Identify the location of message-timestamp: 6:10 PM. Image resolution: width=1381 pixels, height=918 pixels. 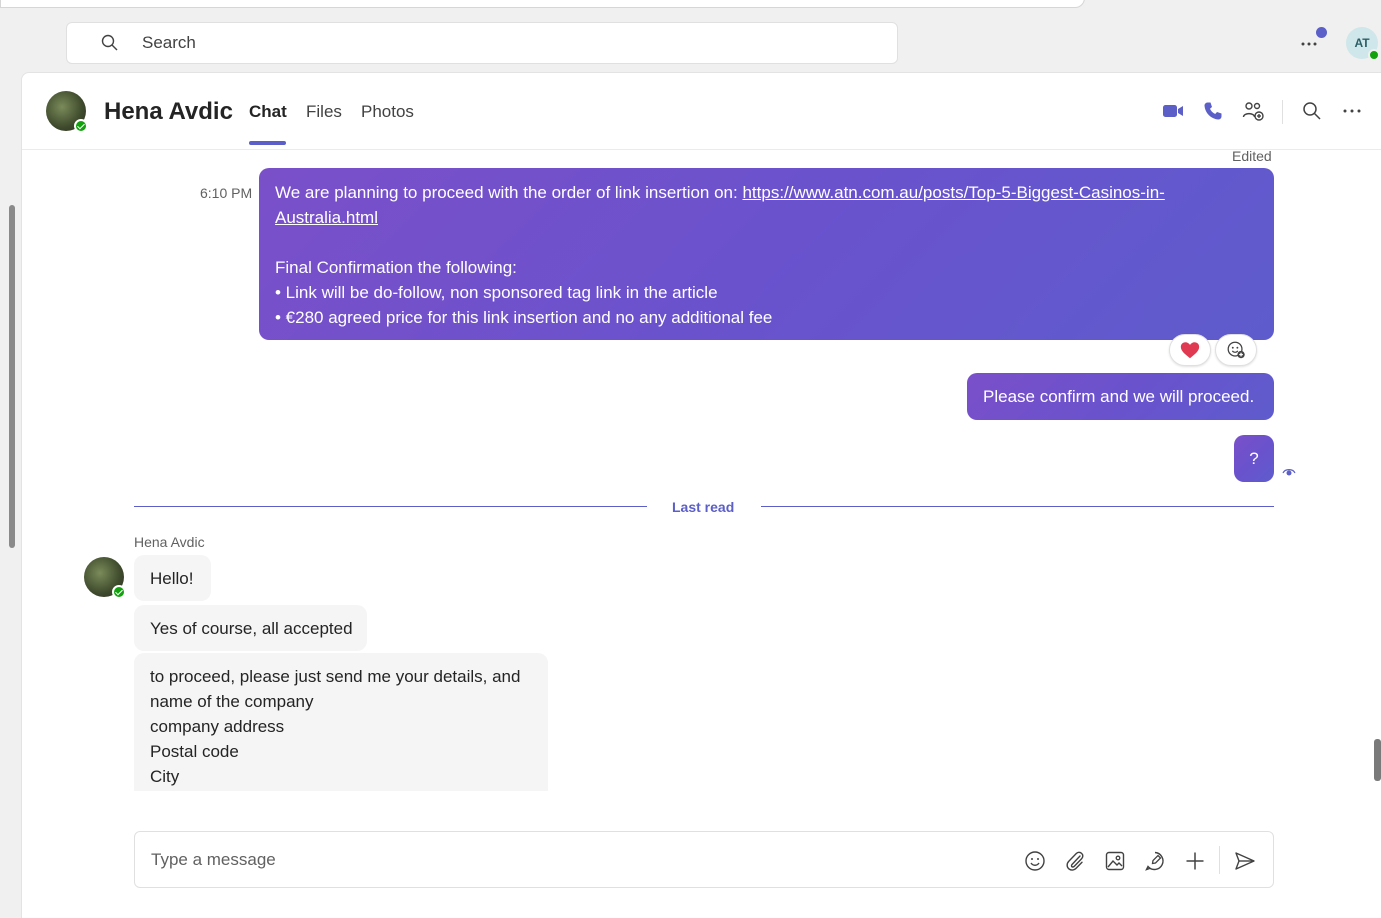
(226, 193).